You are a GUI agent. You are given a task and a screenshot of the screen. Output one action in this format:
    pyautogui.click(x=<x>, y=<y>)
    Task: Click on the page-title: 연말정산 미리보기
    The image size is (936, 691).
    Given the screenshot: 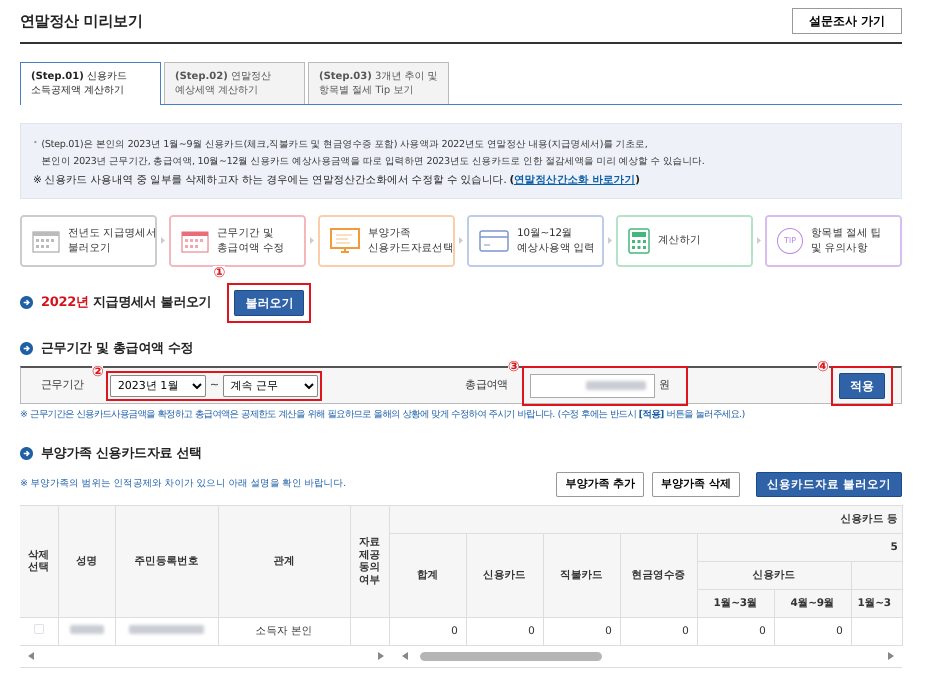 What is the action you would take?
    pyautogui.click(x=81, y=21)
    